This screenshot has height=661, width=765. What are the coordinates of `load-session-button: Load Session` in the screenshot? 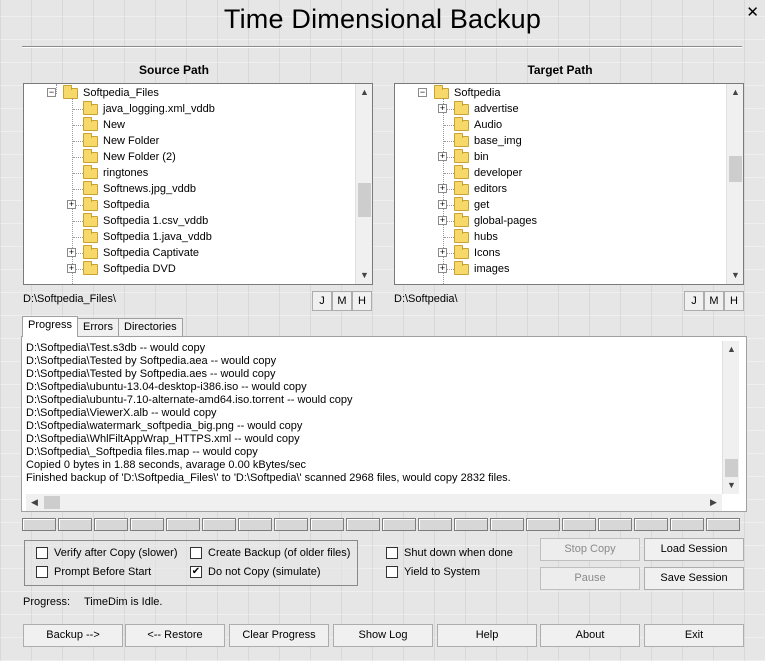 It's located at (694, 549).